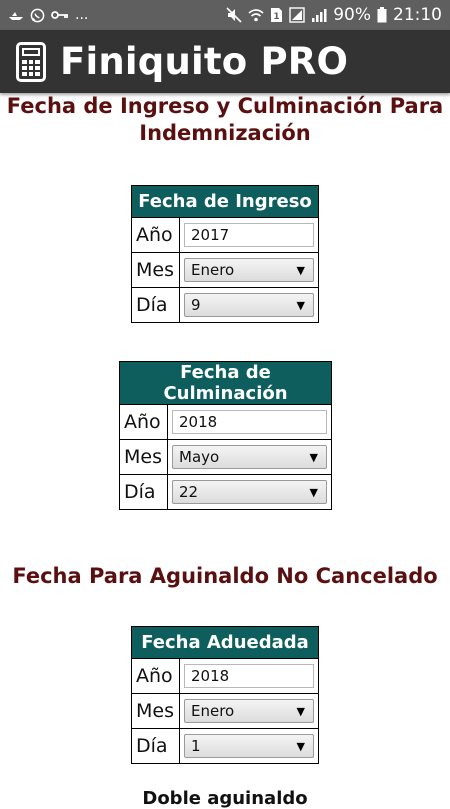 The width and height of the screenshot is (450, 809). Describe the element at coordinates (249, 746) in the screenshot. I see `aguinaldo-day-select: 1 ▼` at that location.